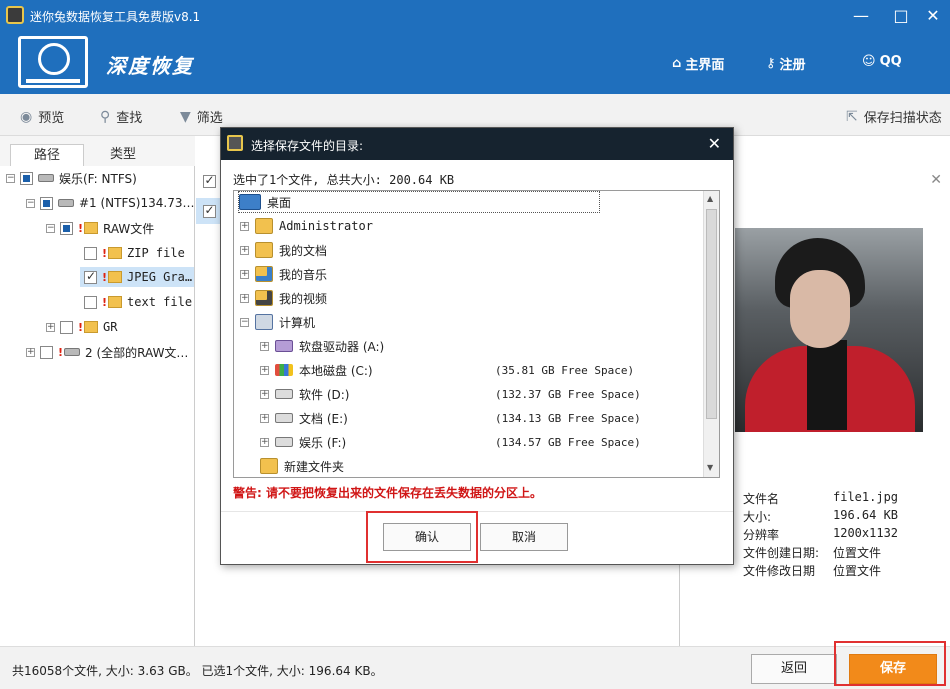  What do you see at coordinates (121, 117) in the screenshot?
I see `search-button: ⚲ 查找` at bounding box center [121, 117].